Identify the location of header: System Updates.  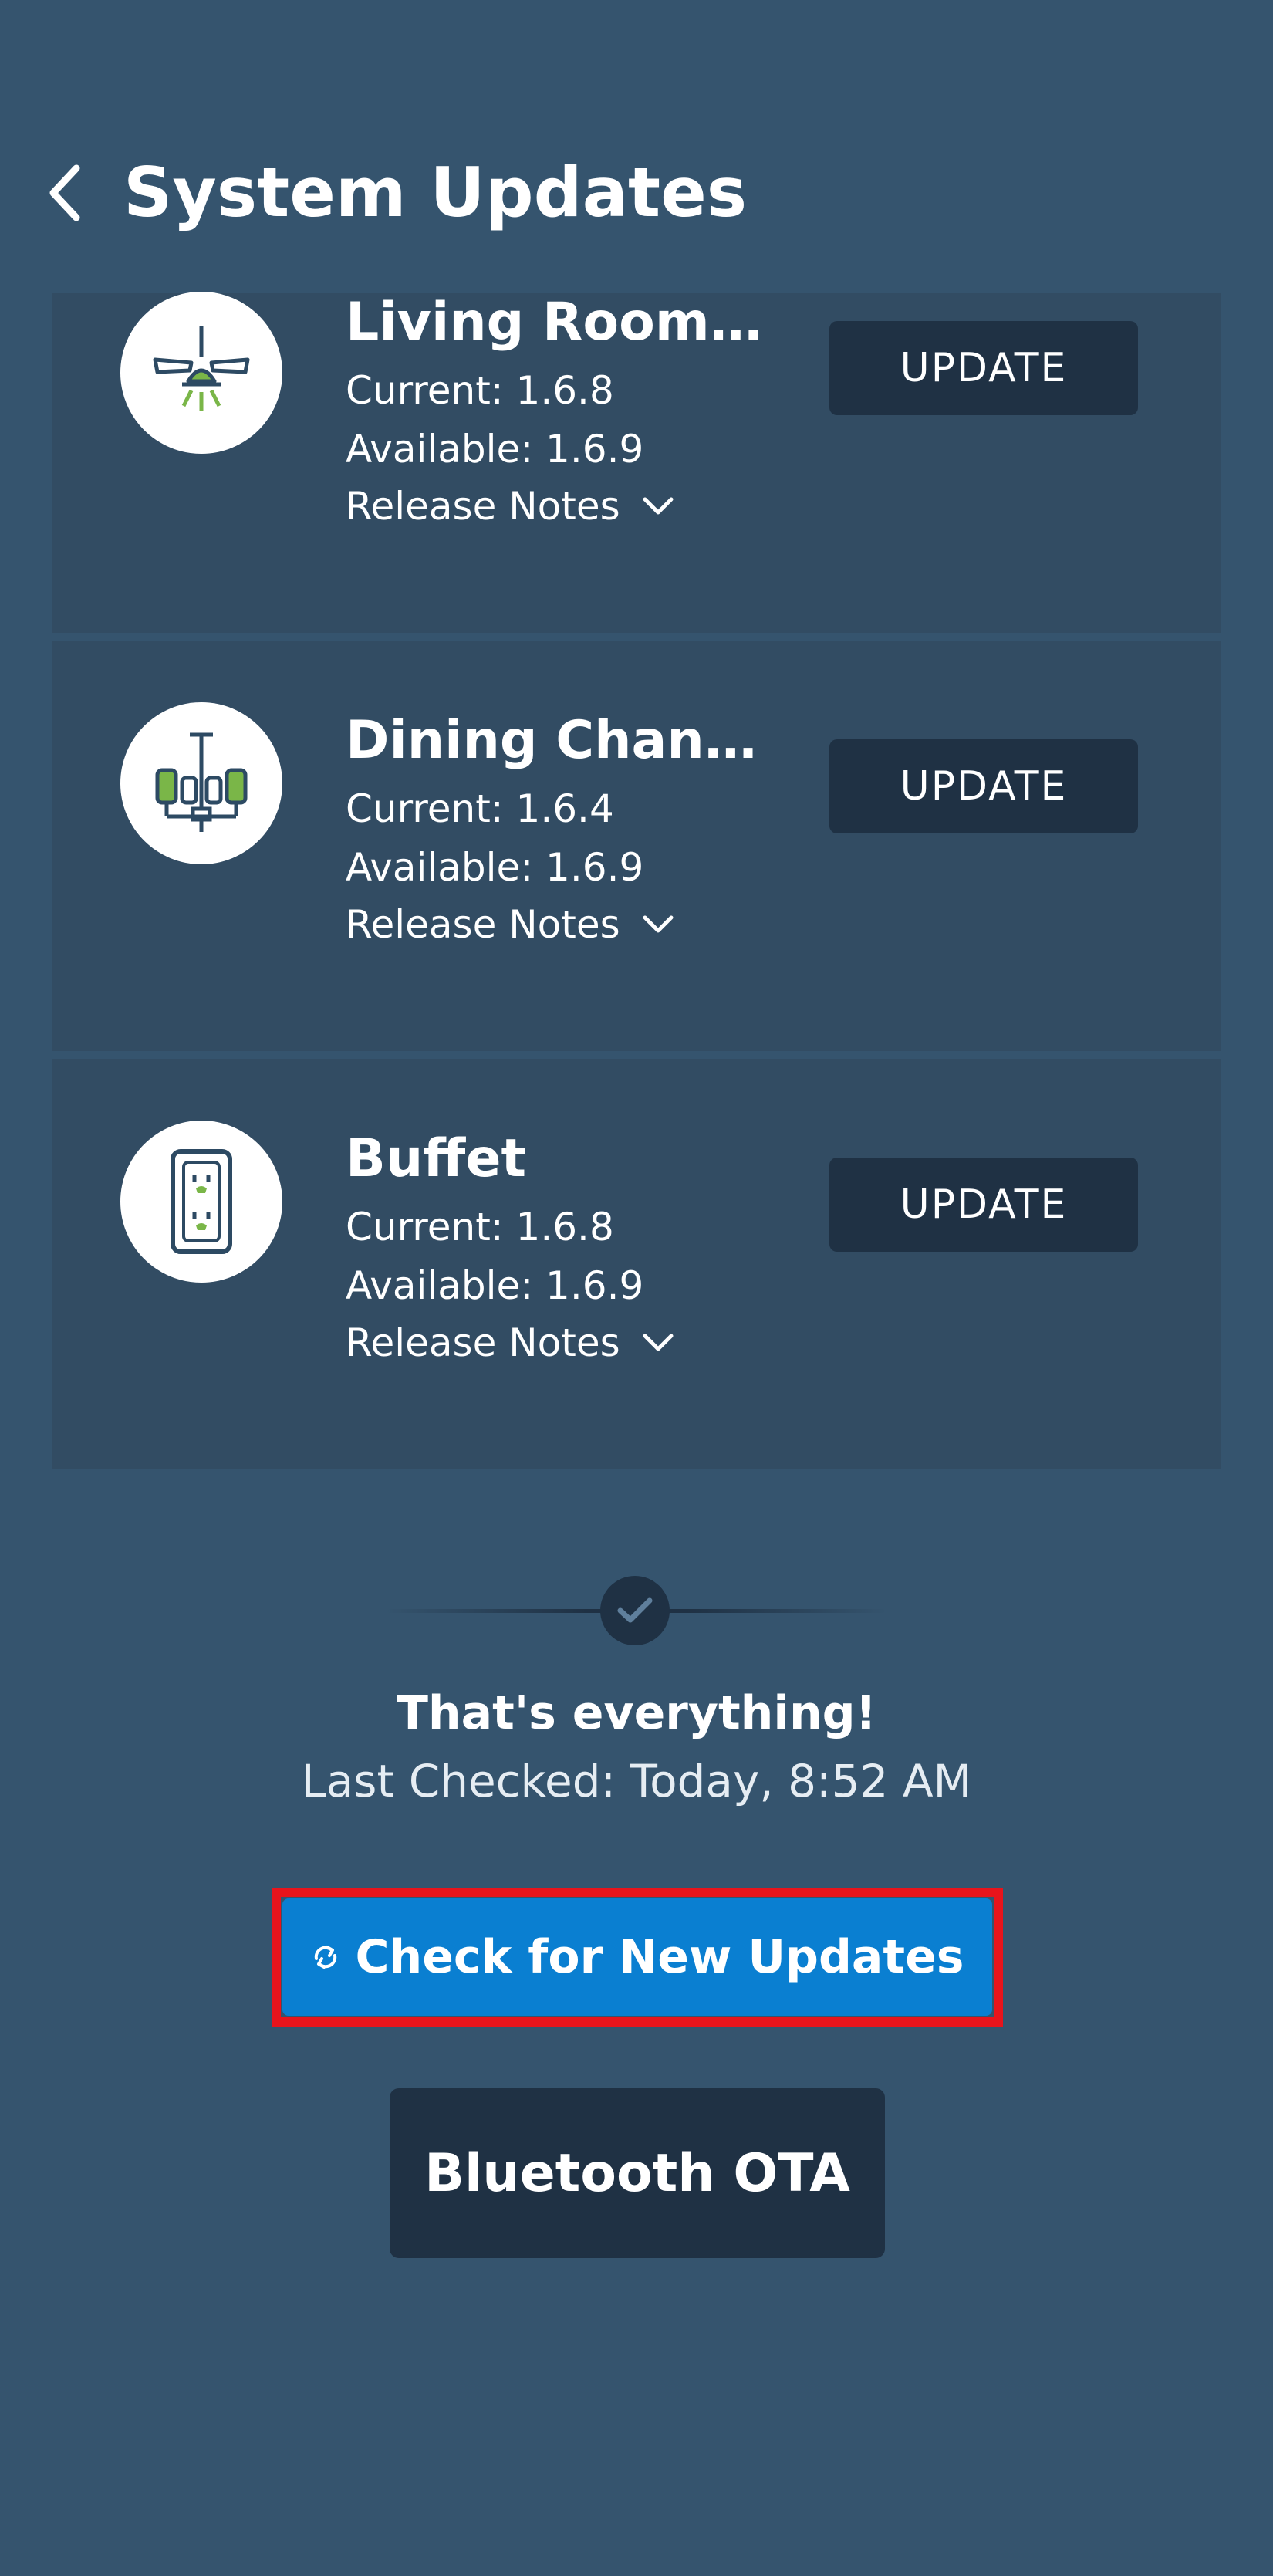
(636, 193).